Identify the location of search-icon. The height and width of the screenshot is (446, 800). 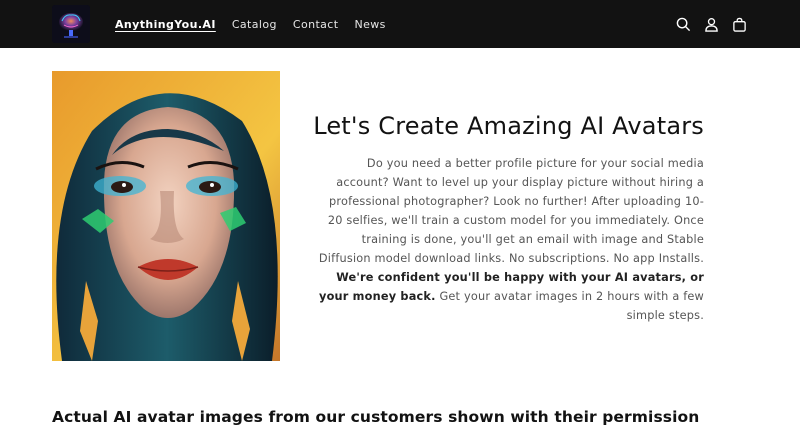
(683, 24).